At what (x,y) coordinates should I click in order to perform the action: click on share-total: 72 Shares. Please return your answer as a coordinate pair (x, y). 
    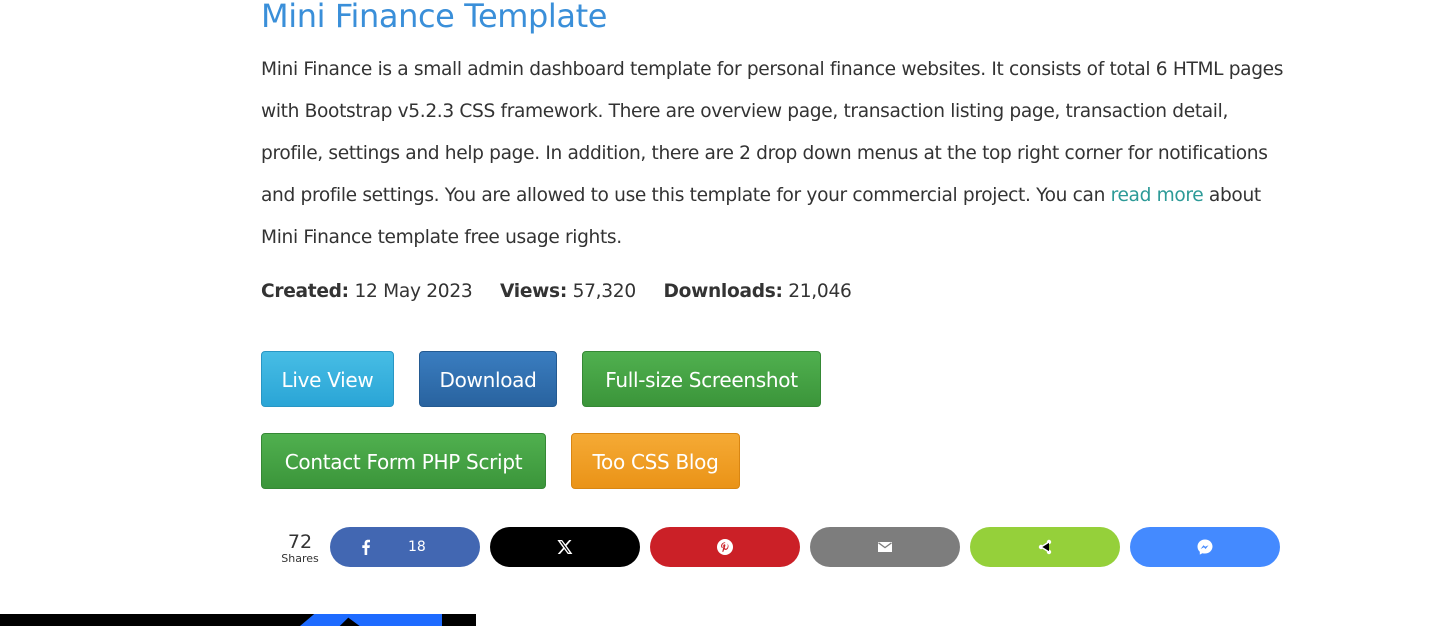
    Looking at the image, I should click on (300, 548).